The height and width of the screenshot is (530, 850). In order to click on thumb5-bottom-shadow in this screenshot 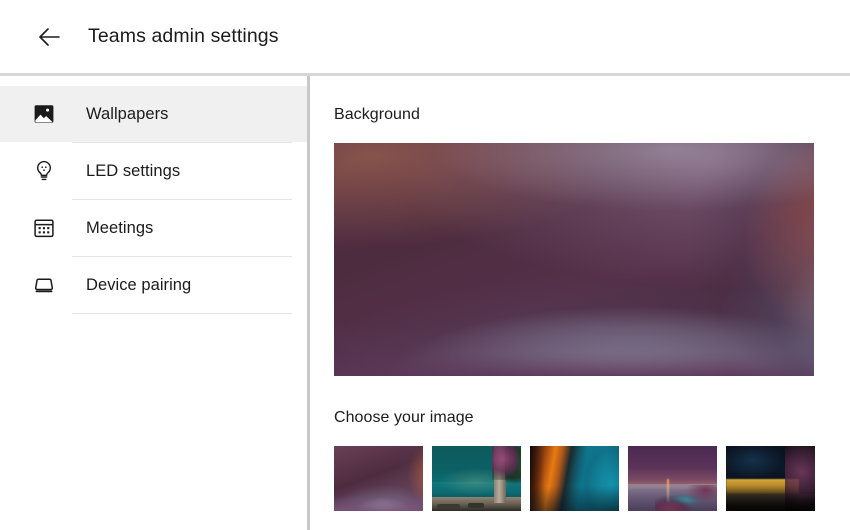, I will do `click(770, 478)`.